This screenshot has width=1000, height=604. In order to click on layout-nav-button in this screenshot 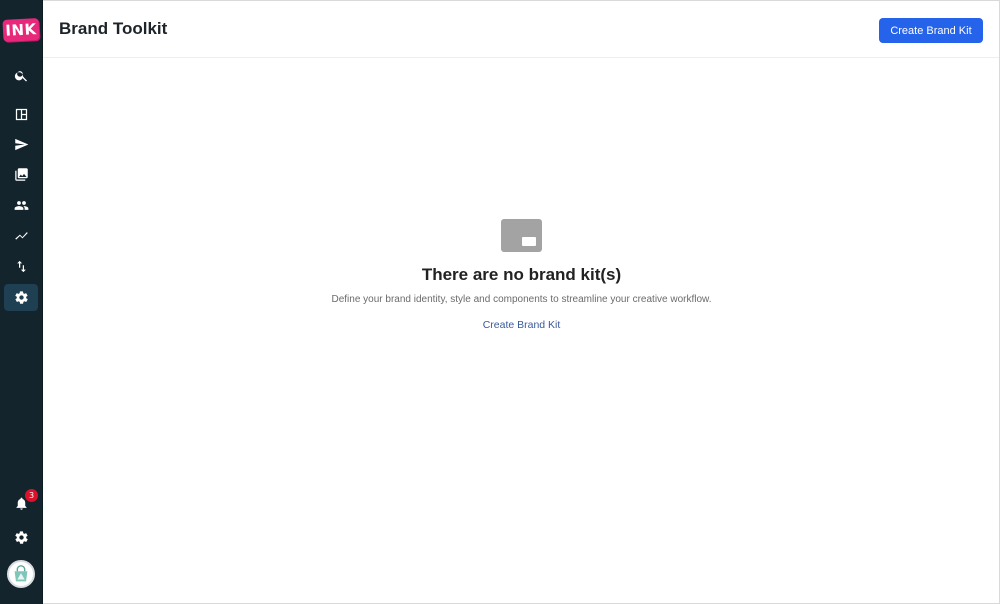, I will do `click(21, 114)`.